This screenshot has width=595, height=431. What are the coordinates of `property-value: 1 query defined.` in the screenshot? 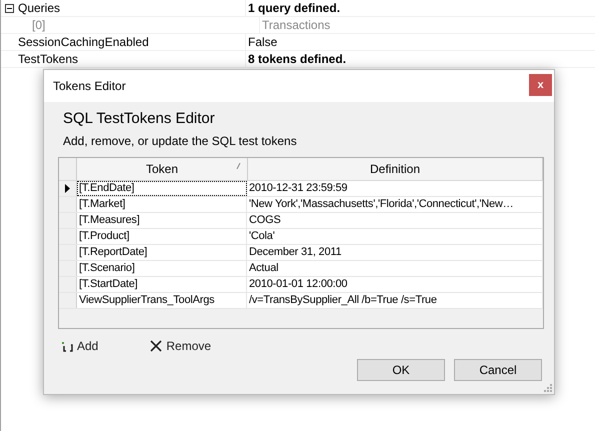 It's located at (294, 8).